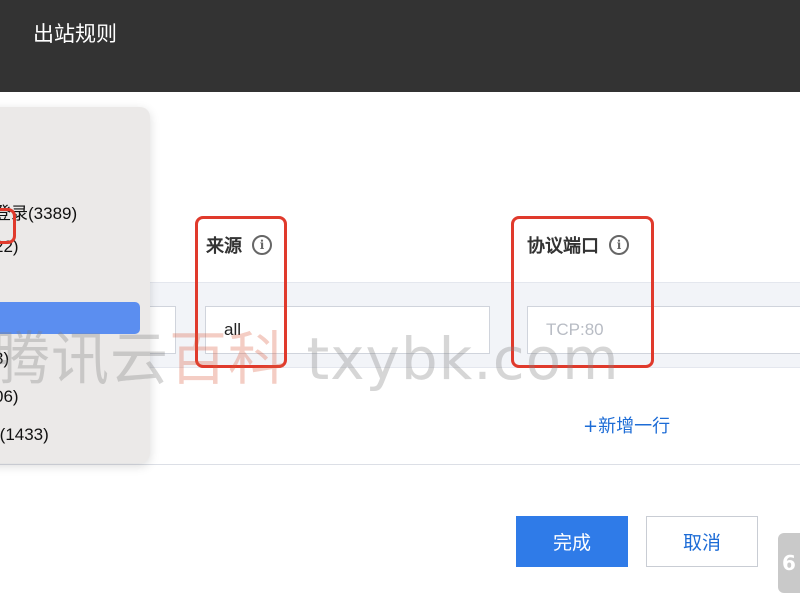 The height and width of the screenshot is (600, 800). What do you see at coordinates (626, 425) in the screenshot?
I see `add-row-link: +新增一行` at bounding box center [626, 425].